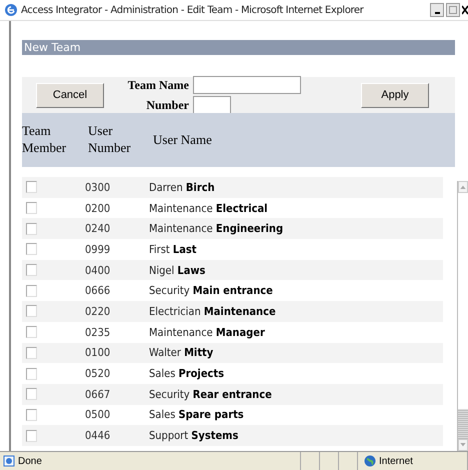 This screenshot has width=468, height=470. Describe the element at coordinates (395, 95) in the screenshot. I see `apply-button: Apply` at that location.